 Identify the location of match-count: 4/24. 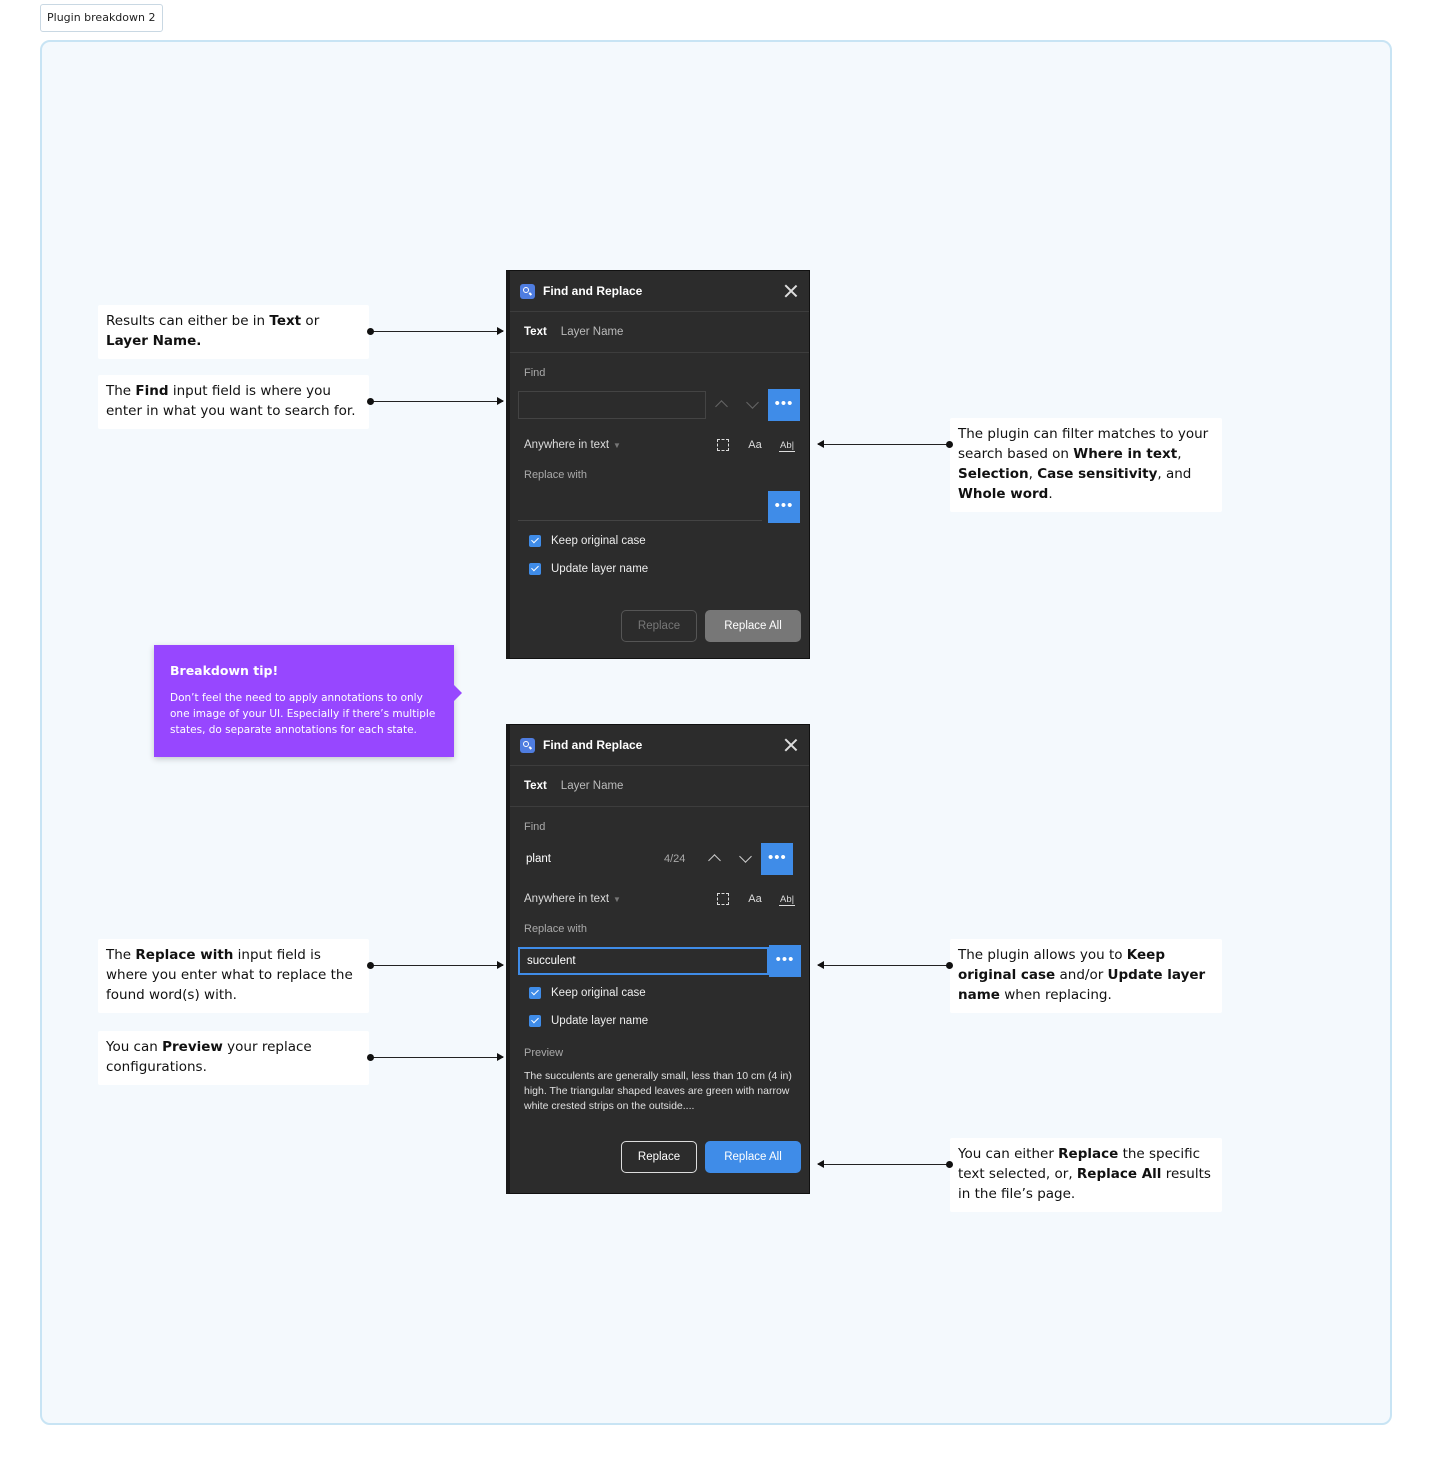
(675, 859).